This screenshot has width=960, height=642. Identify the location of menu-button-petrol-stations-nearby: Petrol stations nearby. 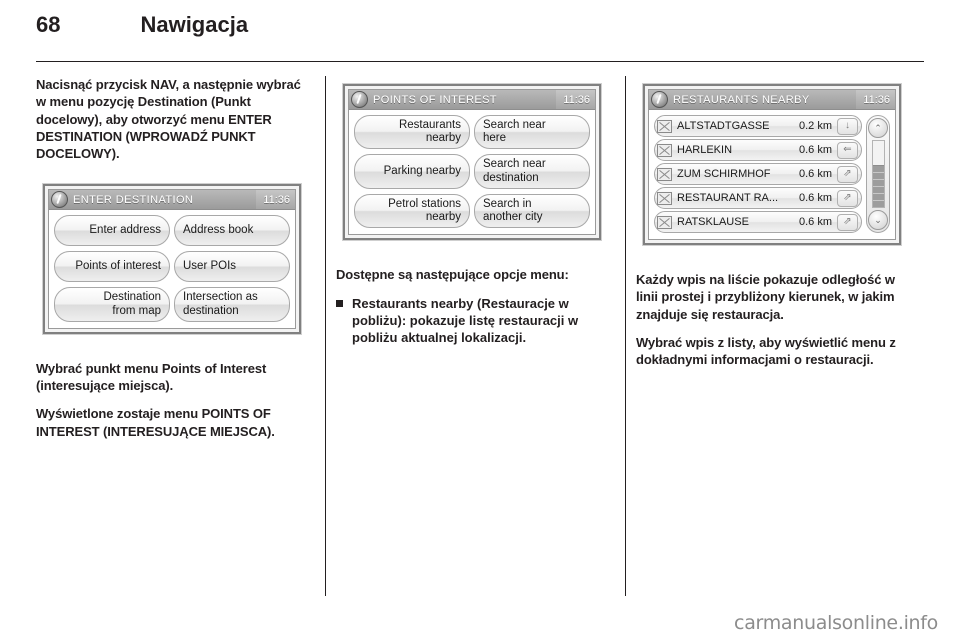
(412, 211).